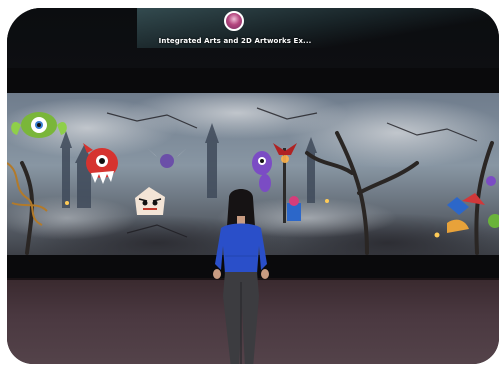  I want to click on player-avatar, so click(244, 275).